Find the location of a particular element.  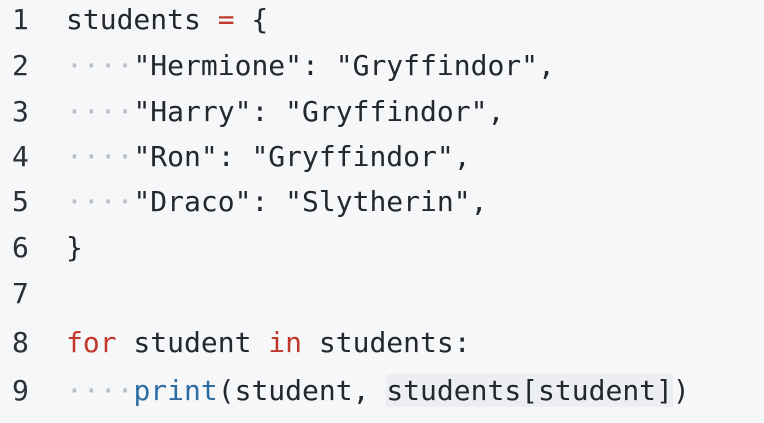

code-token: for is located at coordinates (91, 342).